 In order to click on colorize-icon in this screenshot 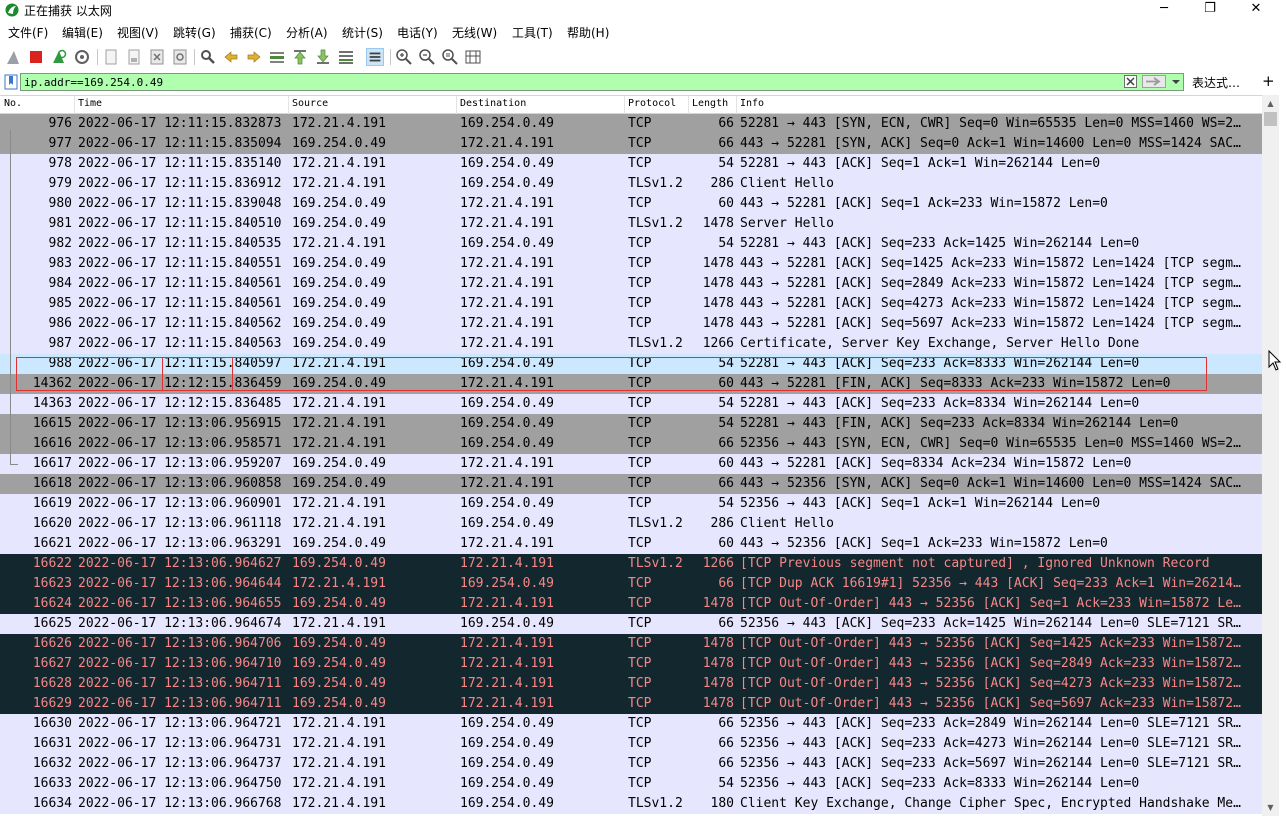, I will do `click(375, 57)`.